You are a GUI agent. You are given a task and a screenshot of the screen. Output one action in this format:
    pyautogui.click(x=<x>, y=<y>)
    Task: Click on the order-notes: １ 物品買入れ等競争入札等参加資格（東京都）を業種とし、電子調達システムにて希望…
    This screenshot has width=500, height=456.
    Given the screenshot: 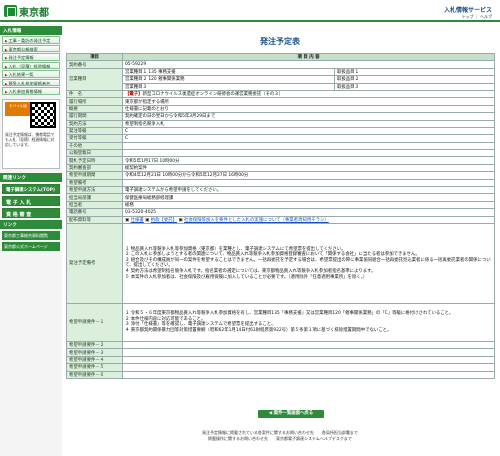 What is the action you would take?
    pyautogui.click(x=308, y=263)
    